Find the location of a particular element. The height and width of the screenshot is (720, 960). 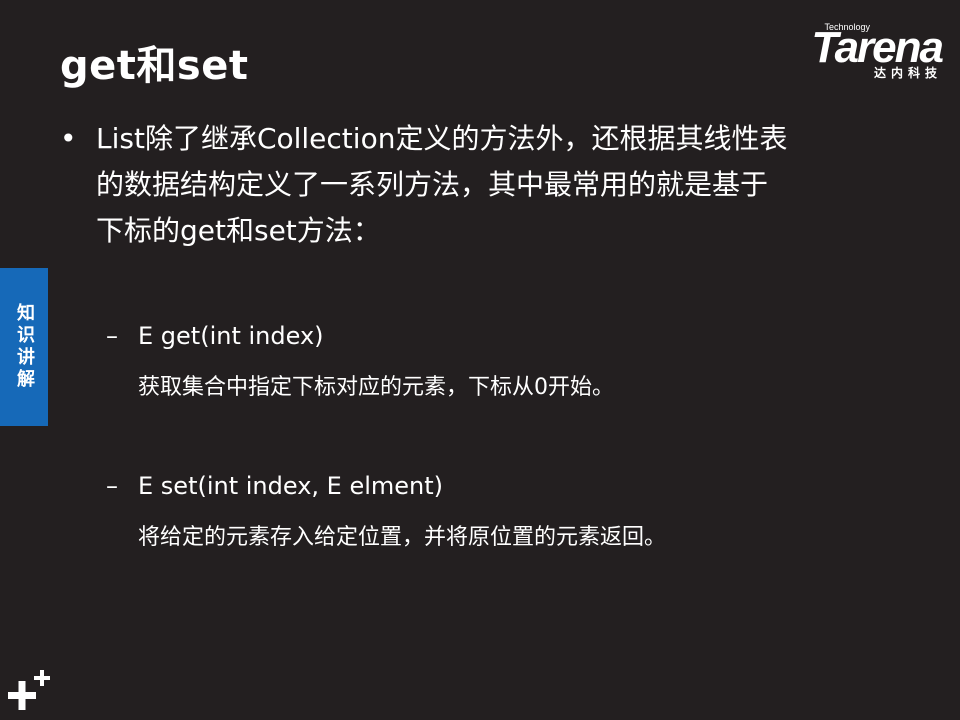

bullet-line-2: 的数据结构定义了一系列方法，其中最常用的就是基于 is located at coordinates (432, 184).